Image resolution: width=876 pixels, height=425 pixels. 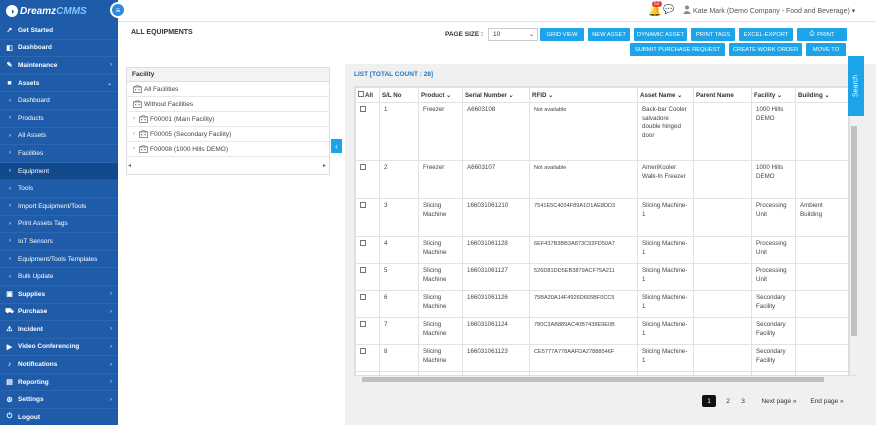 I want to click on print-tags-button: PRINT TAGS, so click(x=713, y=34).